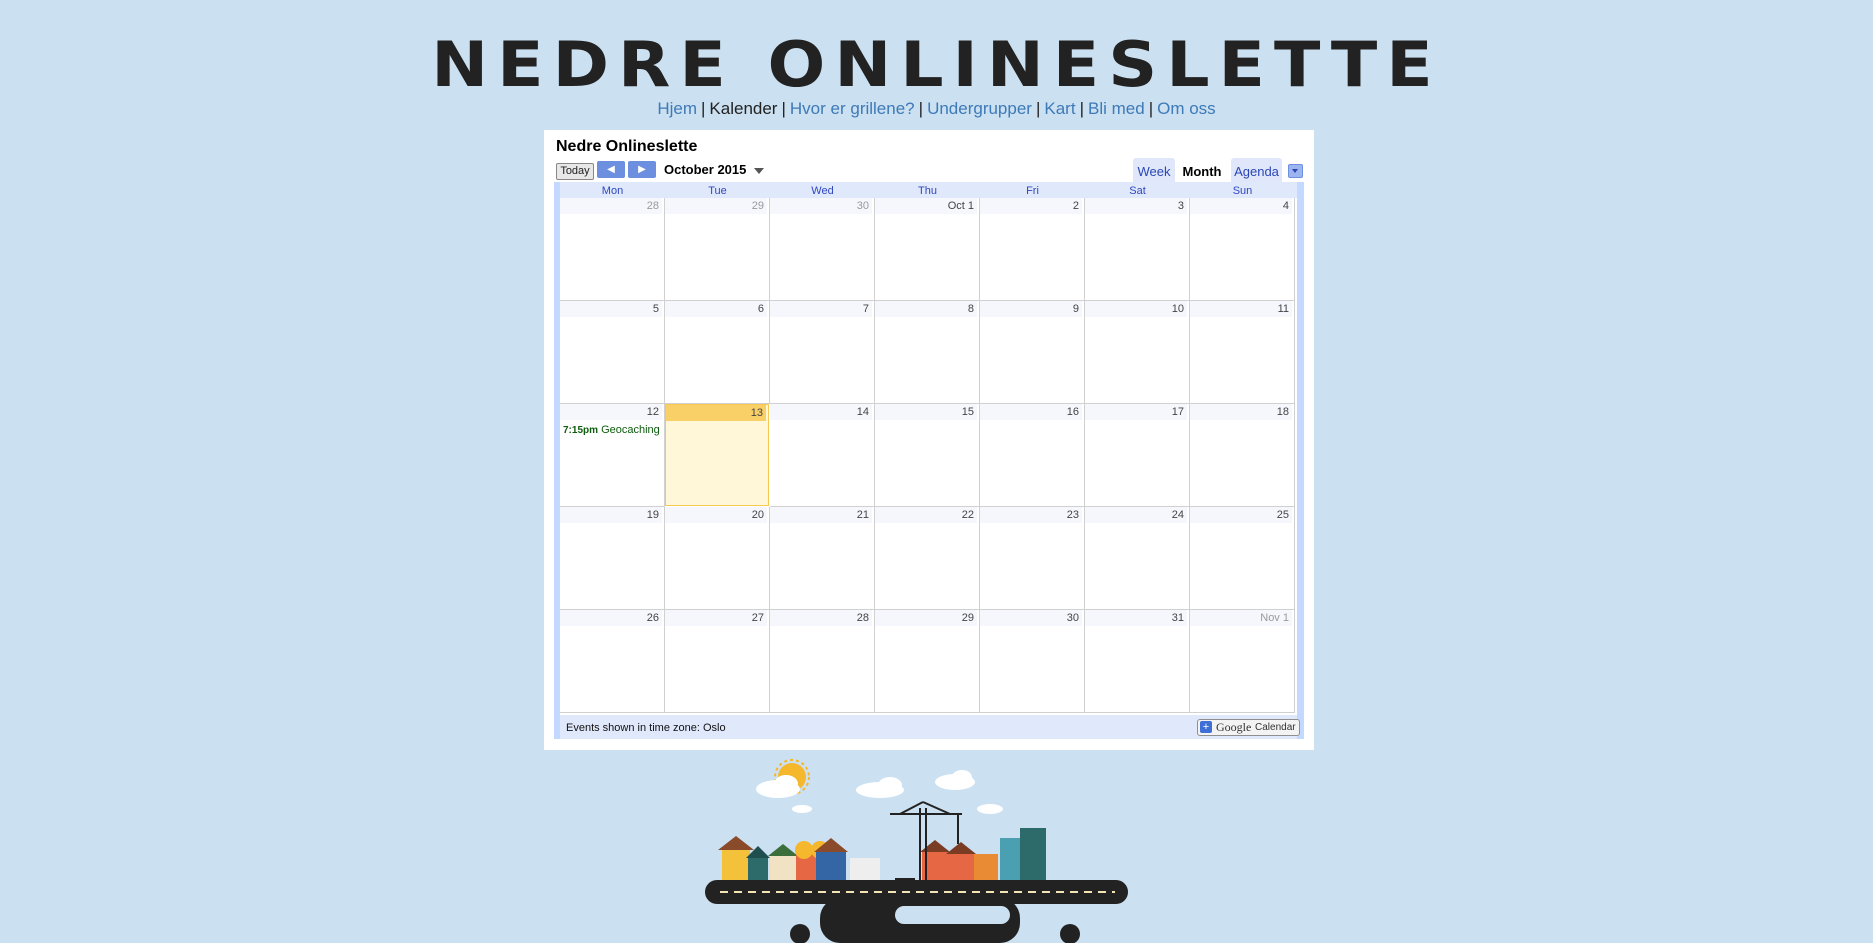 The height and width of the screenshot is (943, 1873). I want to click on day-number: 25, so click(1241, 515).